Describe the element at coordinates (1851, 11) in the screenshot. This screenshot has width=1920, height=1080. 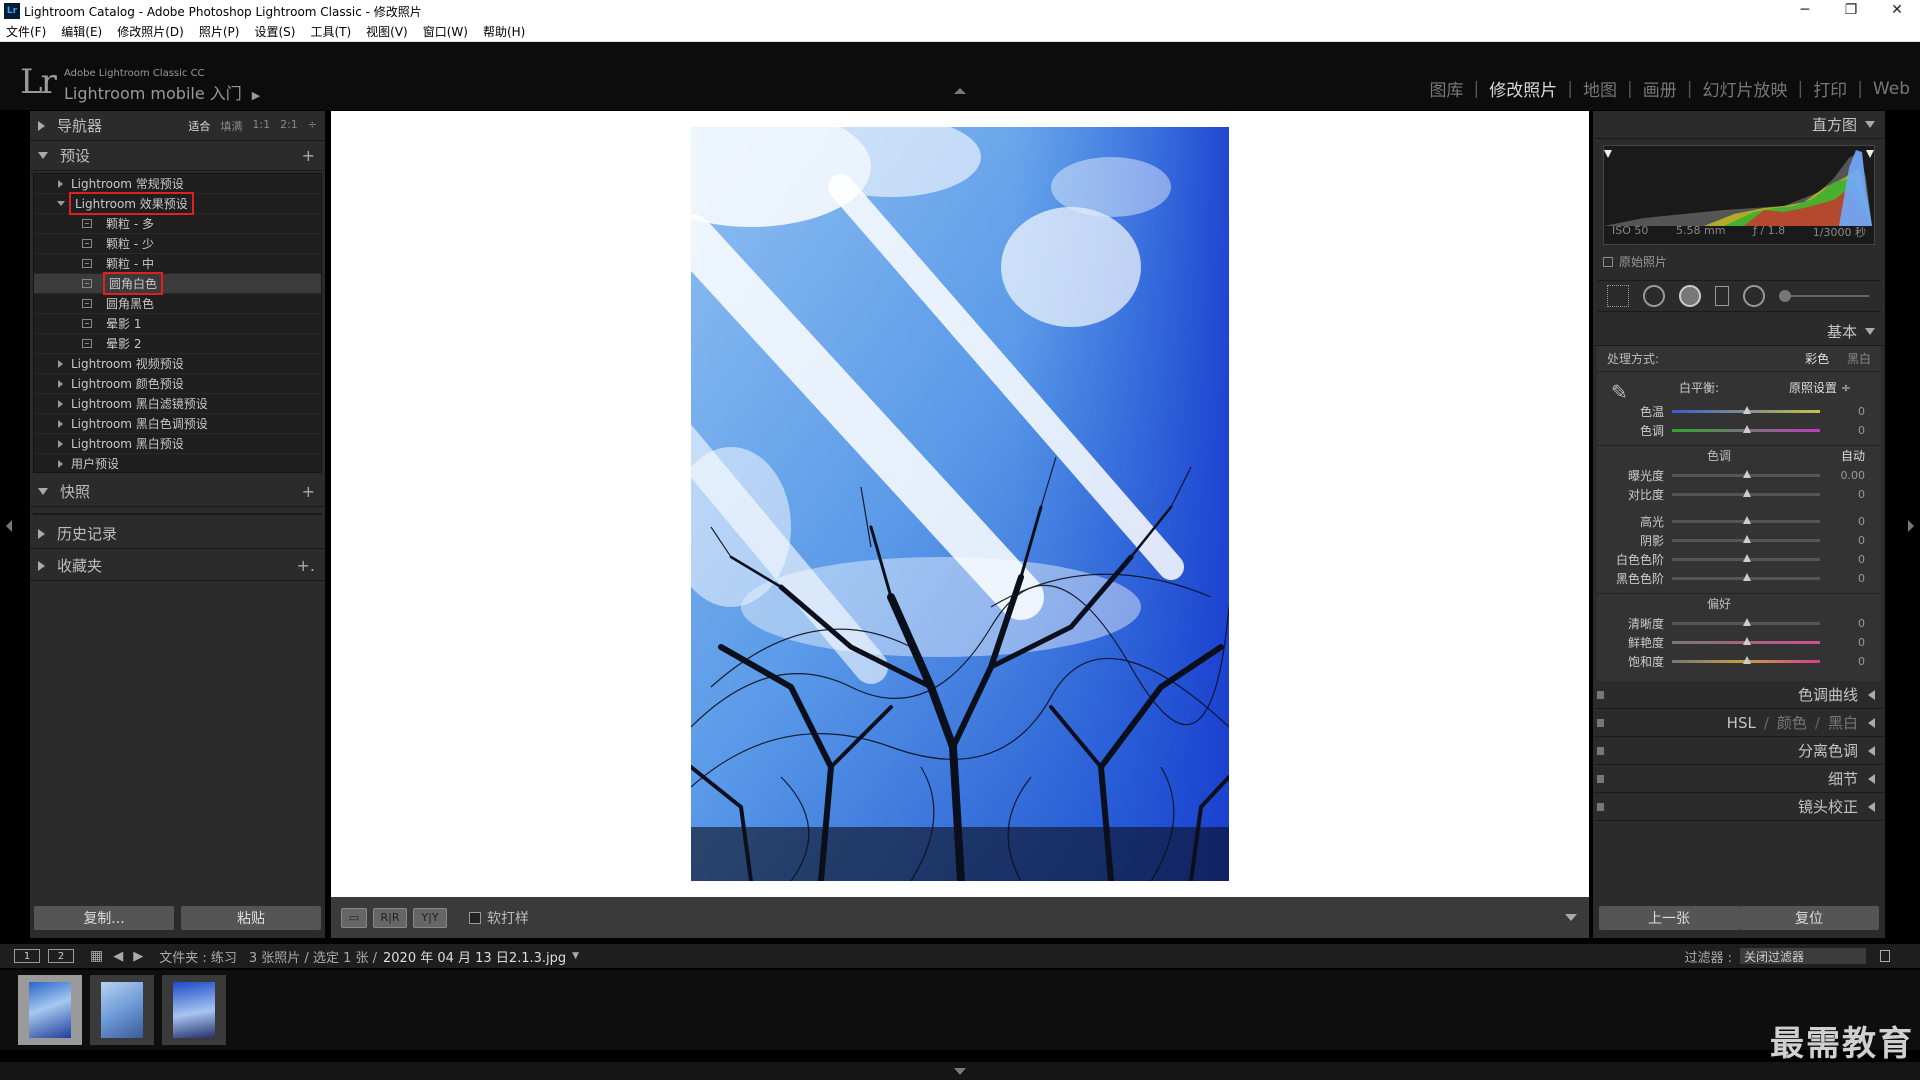
I see `restore-icon: ❐` at that location.